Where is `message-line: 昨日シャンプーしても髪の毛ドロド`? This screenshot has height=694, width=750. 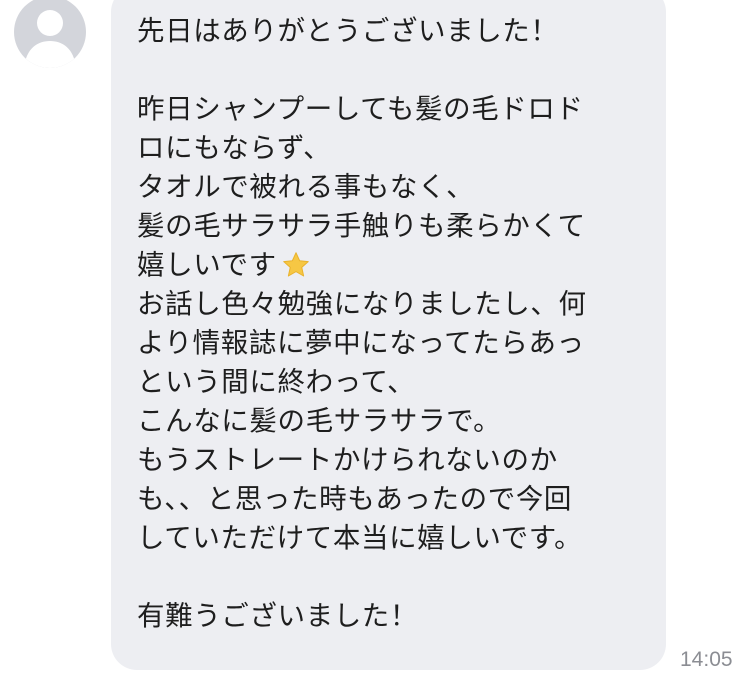 message-line: 昨日シャンプーしても髪の毛ドロド is located at coordinates (360, 109).